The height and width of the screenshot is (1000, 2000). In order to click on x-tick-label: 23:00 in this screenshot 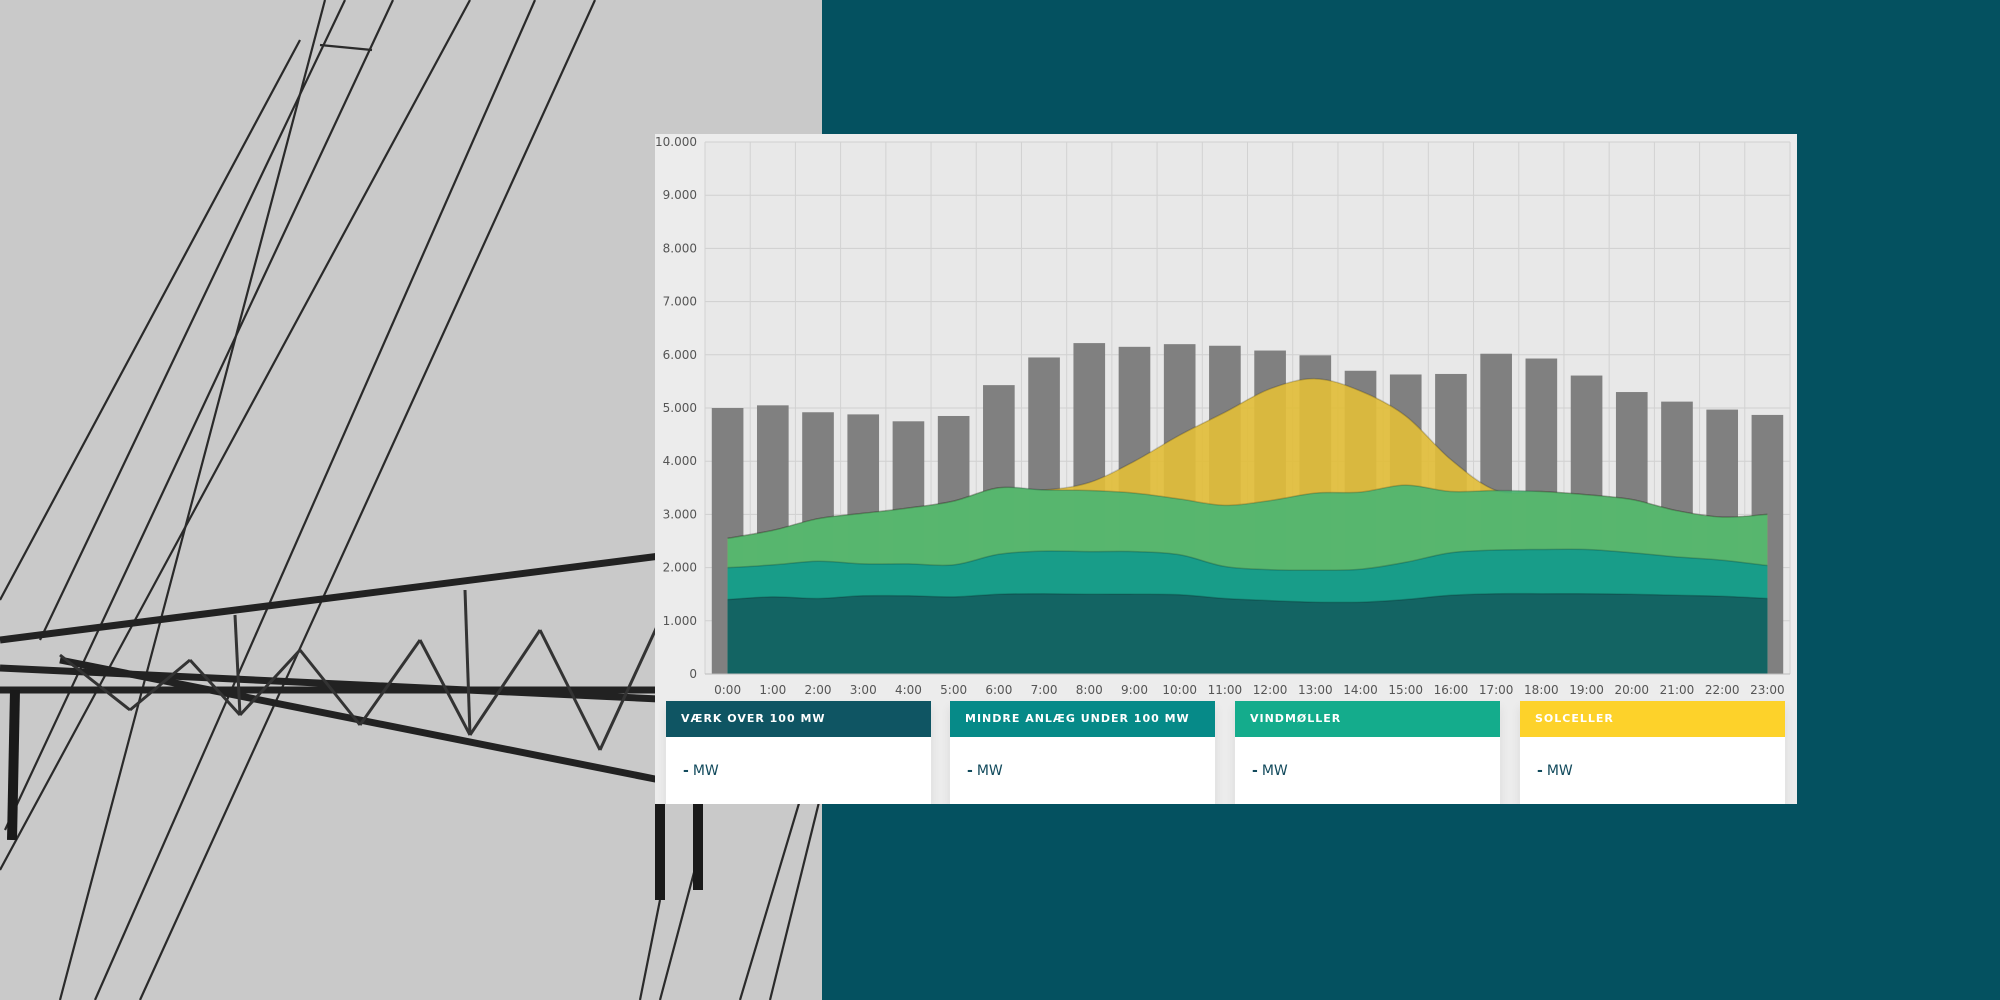, I will do `click(1767, 690)`.